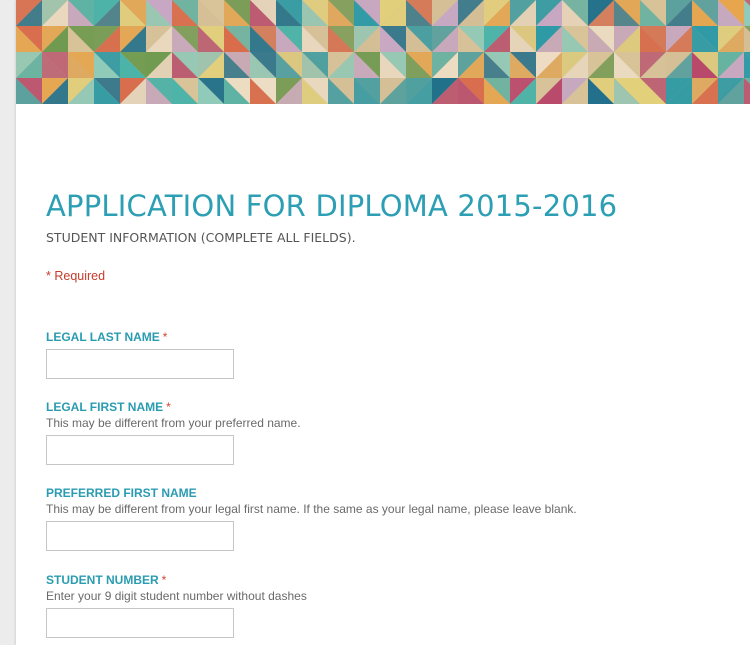 The width and height of the screenshot is (750, 645). What do you see at coordinates (176, 580) in the screenshot?
I see `question-label: STUDENT NUMBER *` at bounding box center [176, 580].